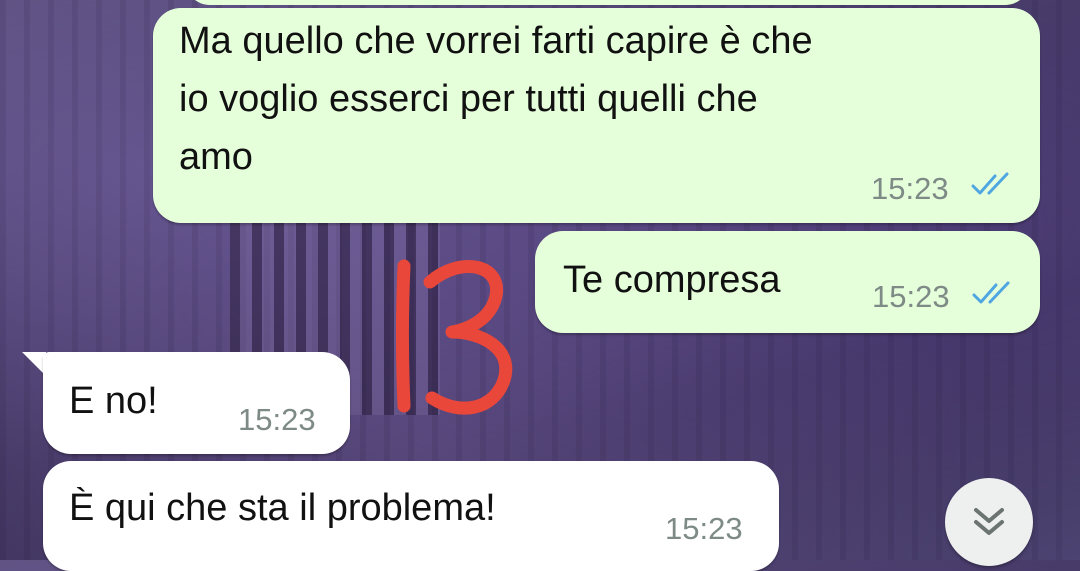 This screenshot has width=1080, height=571. What do you see at coordinates (468, 337) in the screenshot?
I see `annotation-digit-three` at bounding box center [468, 337].